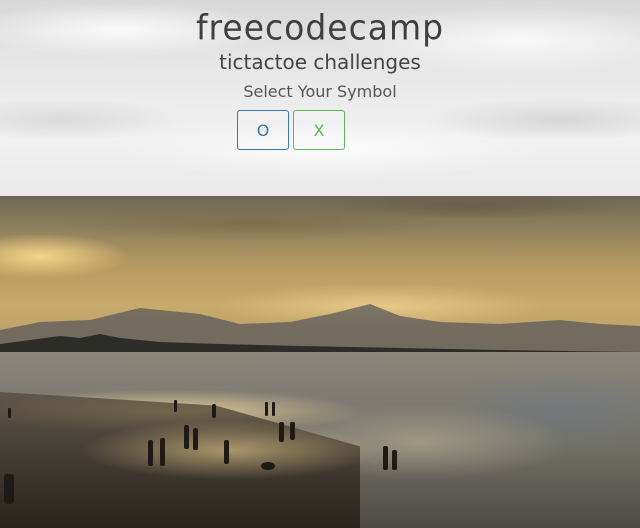  Describe the element at coordinates (200, 452) in the screenshot. I see `beach-figures` at that location.